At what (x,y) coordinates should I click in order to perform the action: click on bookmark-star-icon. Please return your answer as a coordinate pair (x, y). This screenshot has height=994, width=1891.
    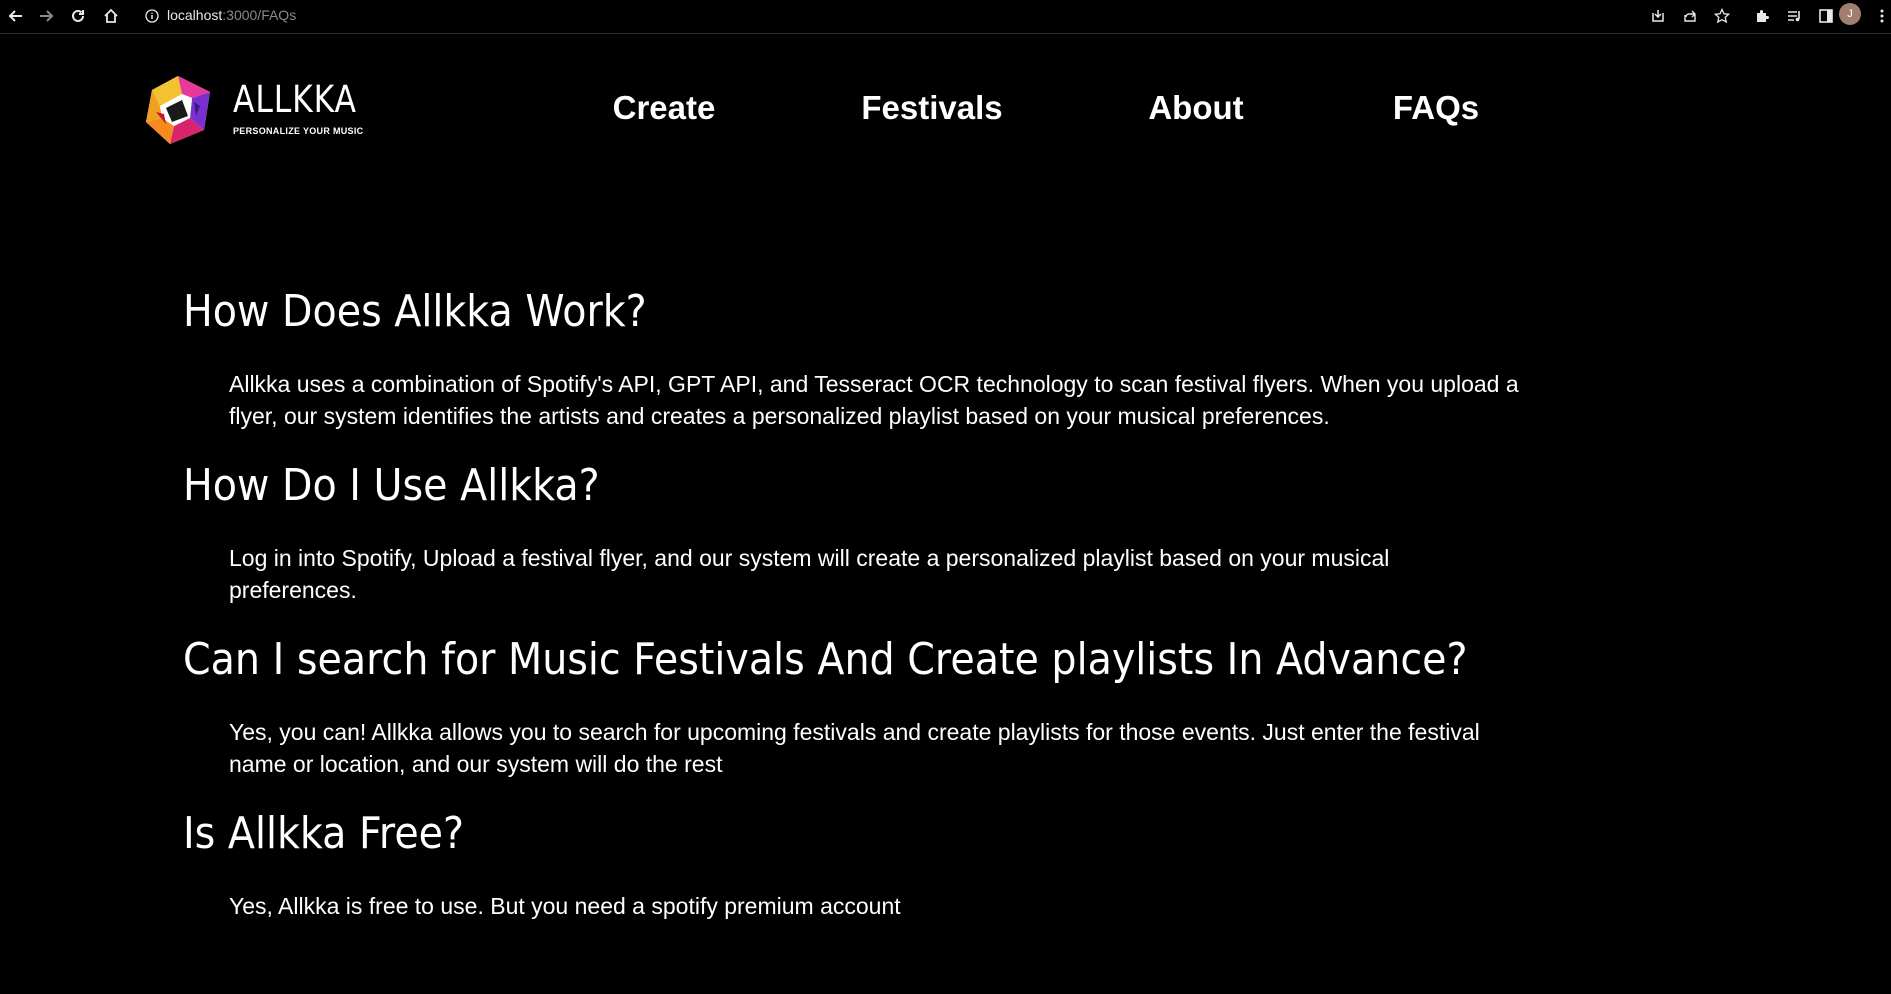
    Looking at the image, I should click on (1722, 16).